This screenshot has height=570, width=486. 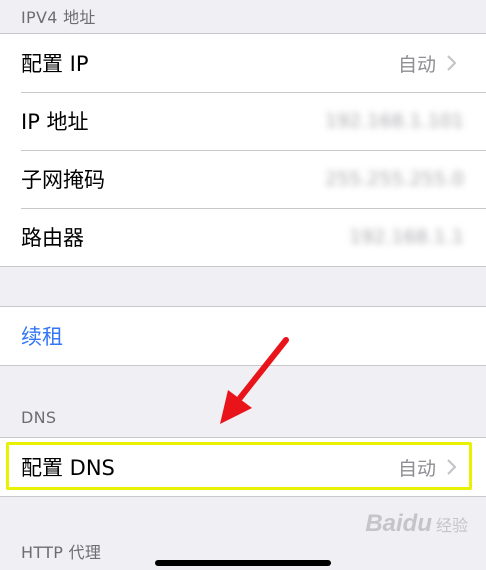 I want to click on baidu-watermark-logo: Baidu 经验, so click(x=416, y=524).